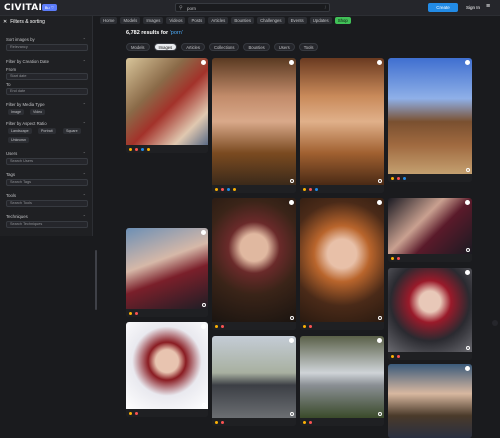  I want to click on tab-models: Models, so click(138, 47).